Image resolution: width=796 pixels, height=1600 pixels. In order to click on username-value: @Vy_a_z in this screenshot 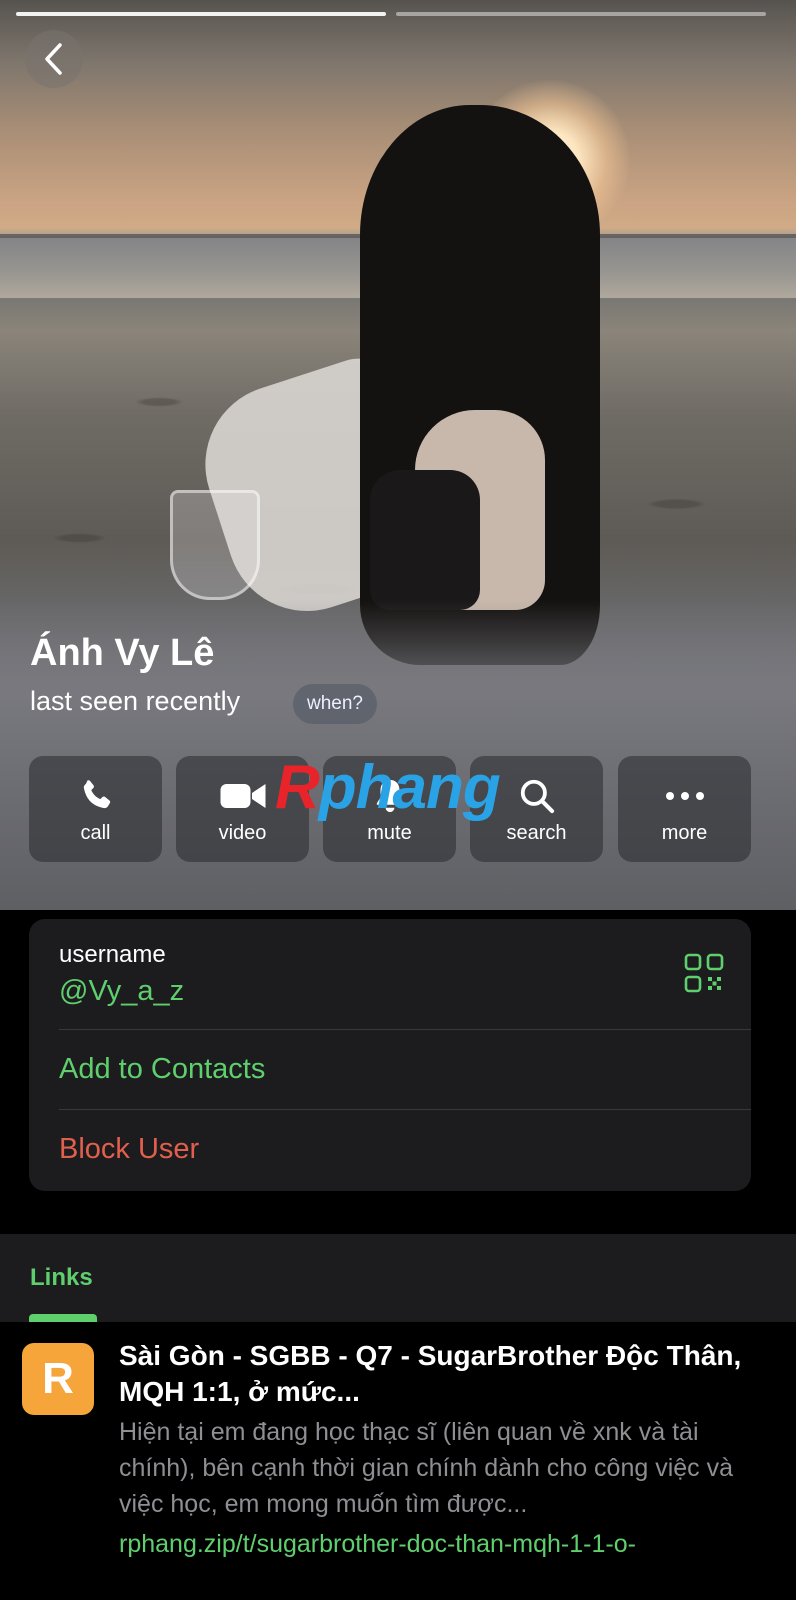, I will do `click(121, 991)`.